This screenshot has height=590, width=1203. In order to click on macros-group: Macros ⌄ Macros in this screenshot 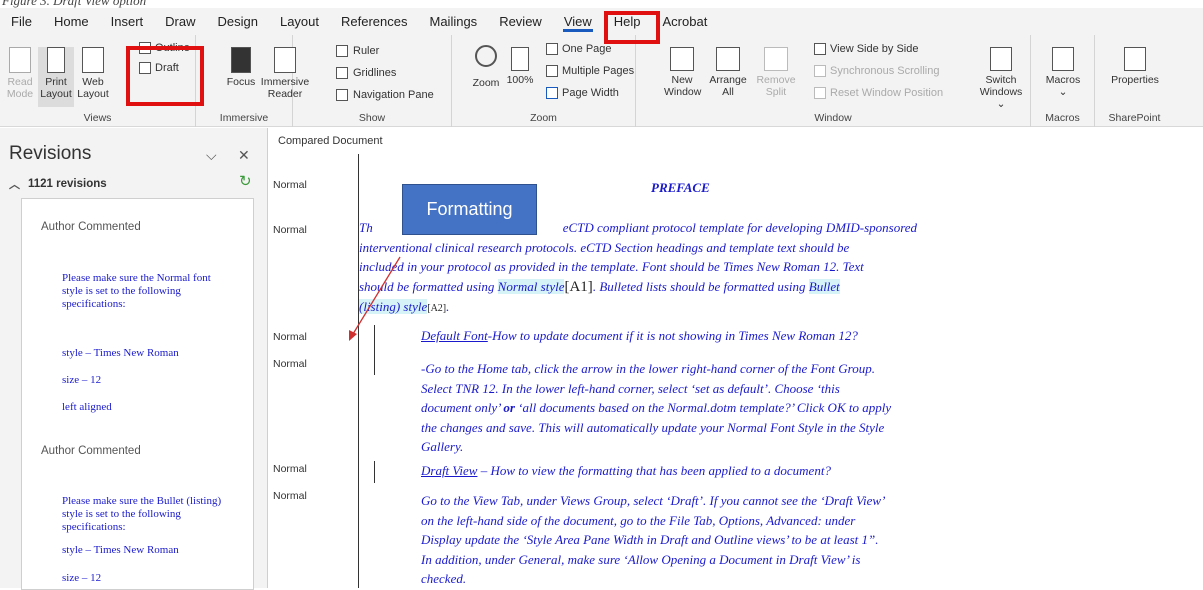, I will do `click(1063, 81)`.